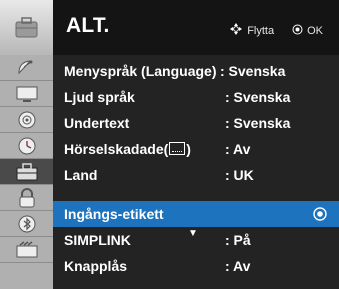  I want to click on menu-item-menu-language: Menyspråk (Language) : Svenska, so click(196, 71).